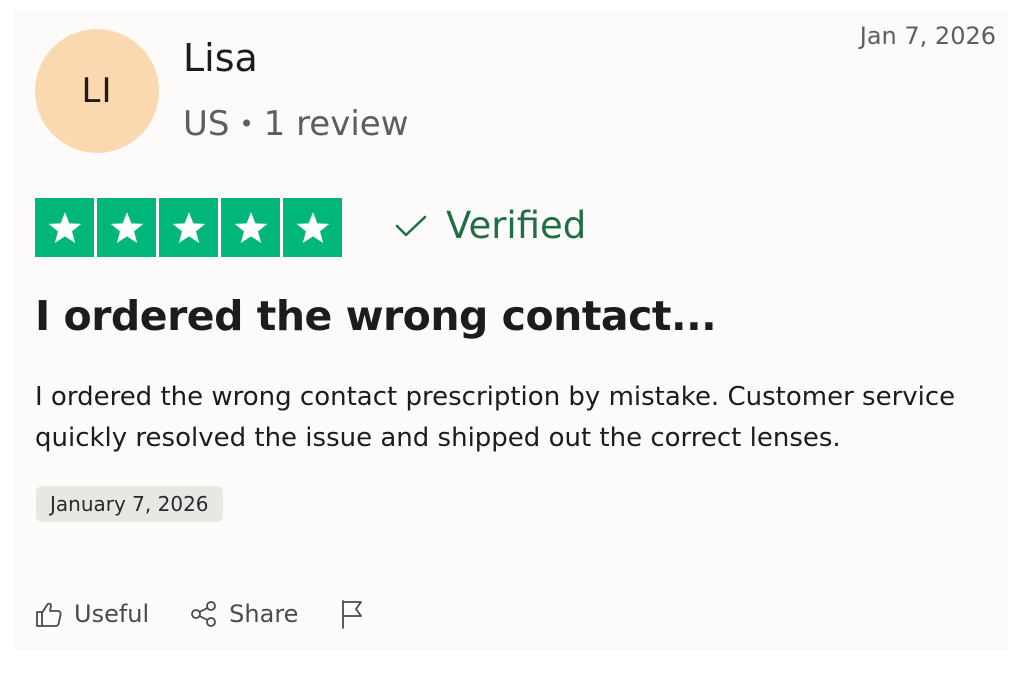  I want to click on avatar: LI, so click(97, 91).